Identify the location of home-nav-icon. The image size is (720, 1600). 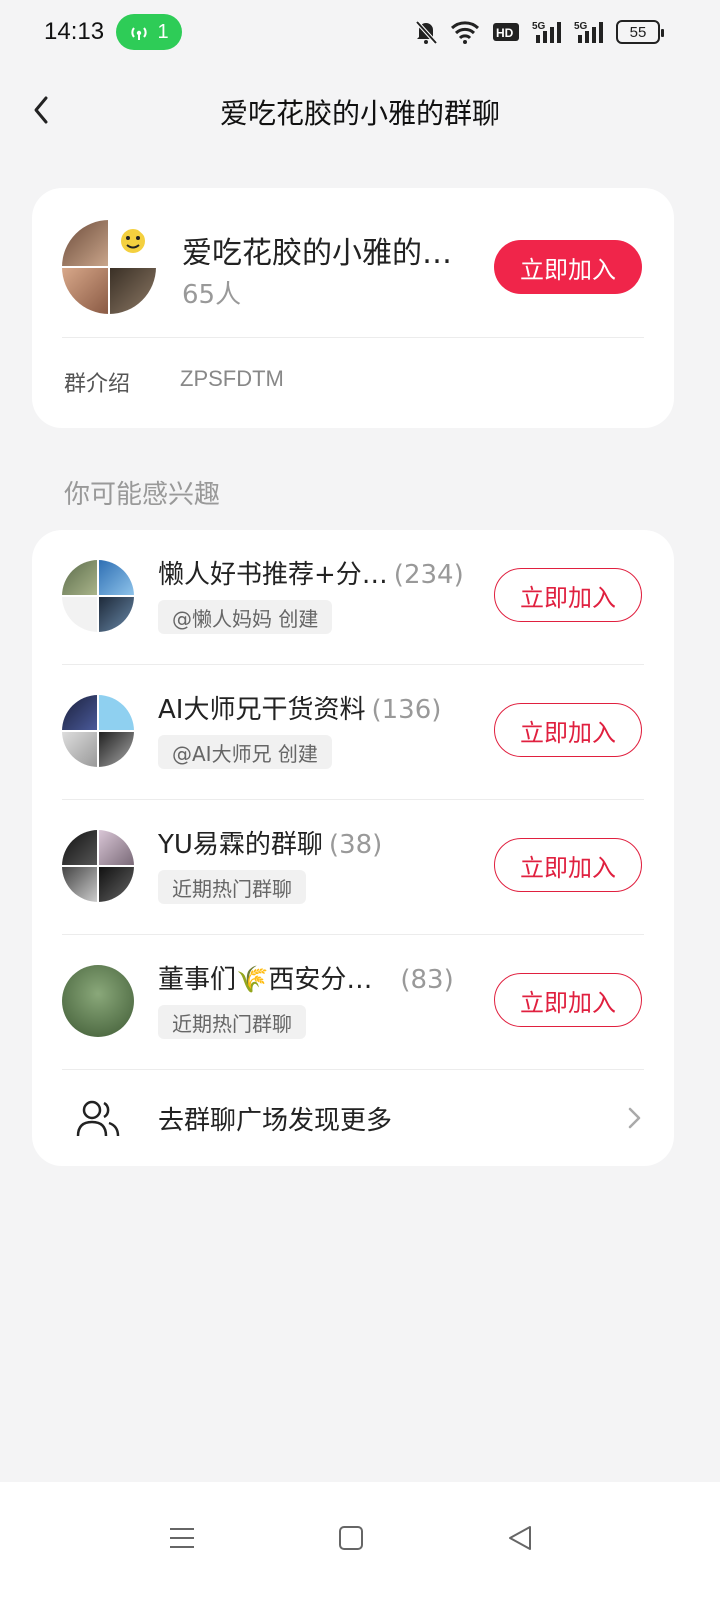
(351, 1538).